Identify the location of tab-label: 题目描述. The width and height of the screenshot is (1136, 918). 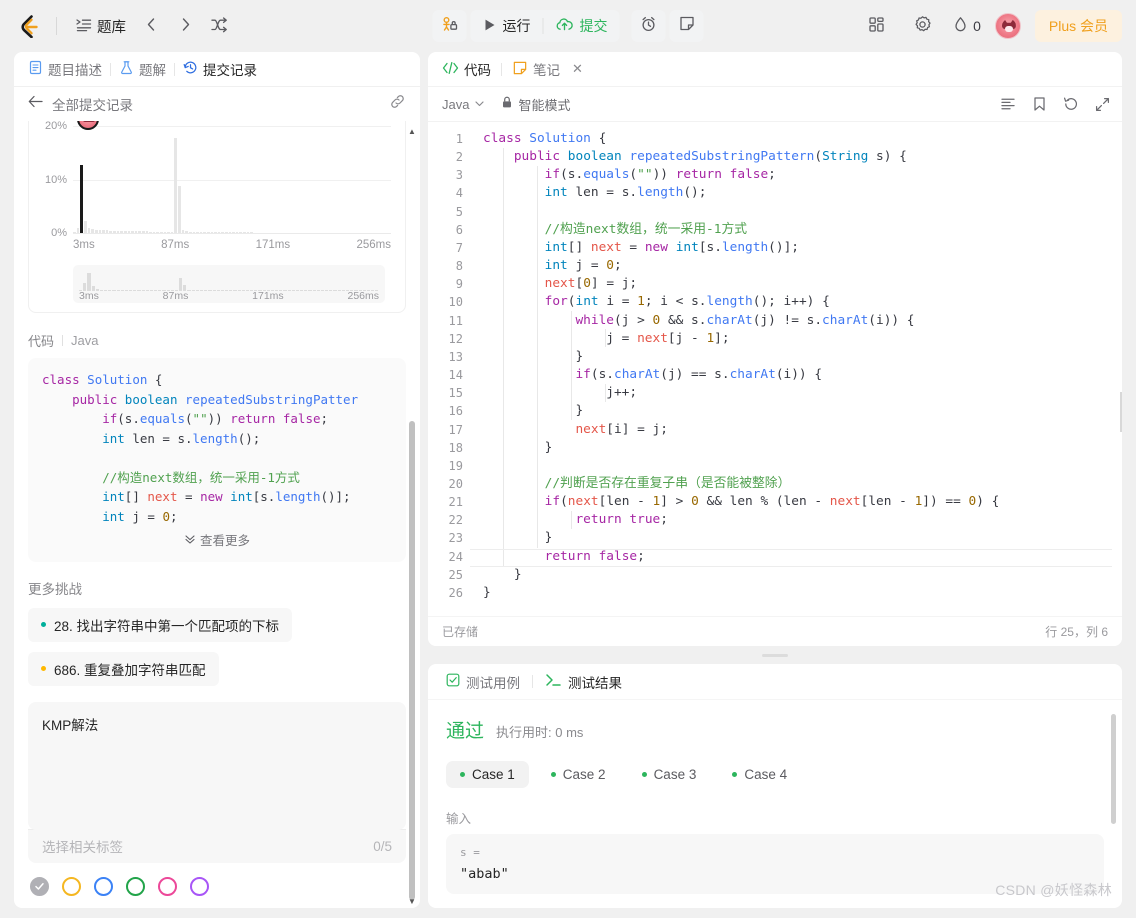
(75, 70).